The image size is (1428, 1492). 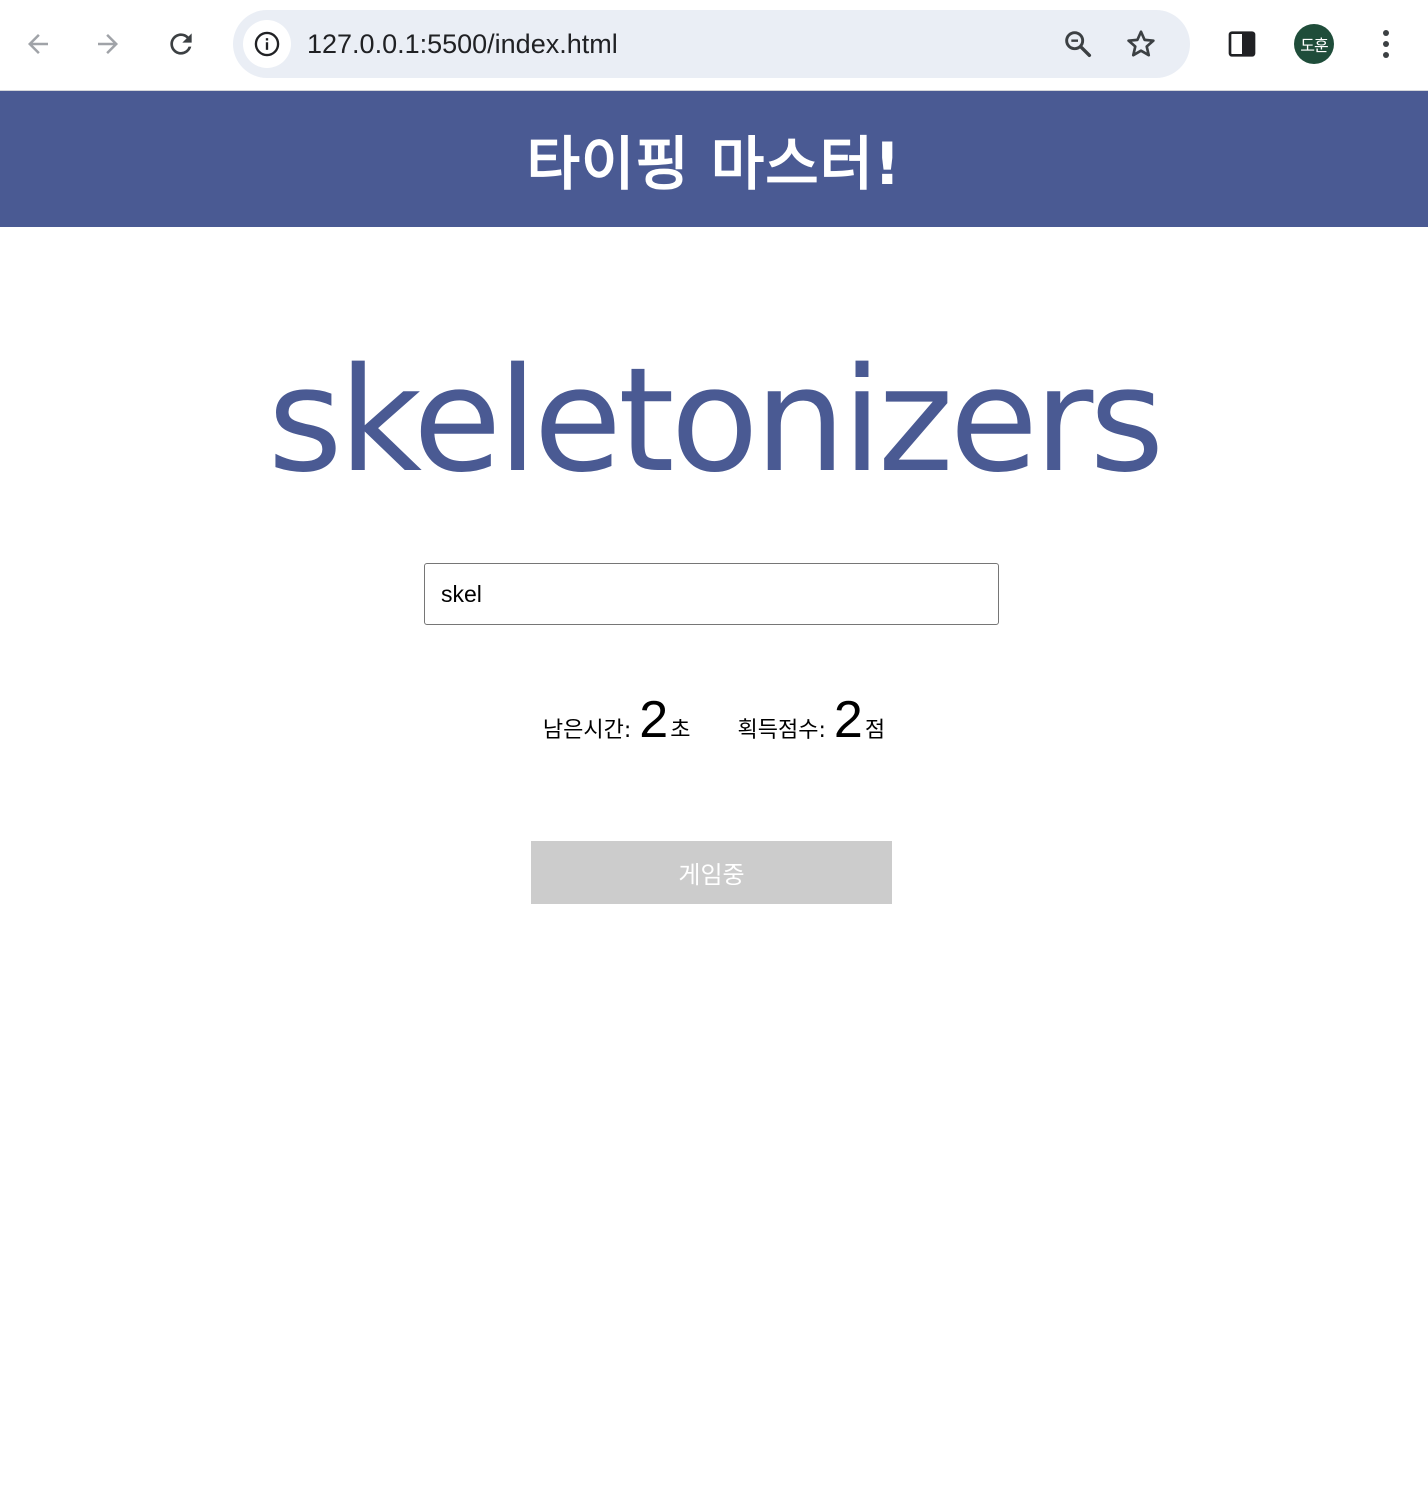 I want to click on score-label: 획득점수:, so click(x=781, y=730).